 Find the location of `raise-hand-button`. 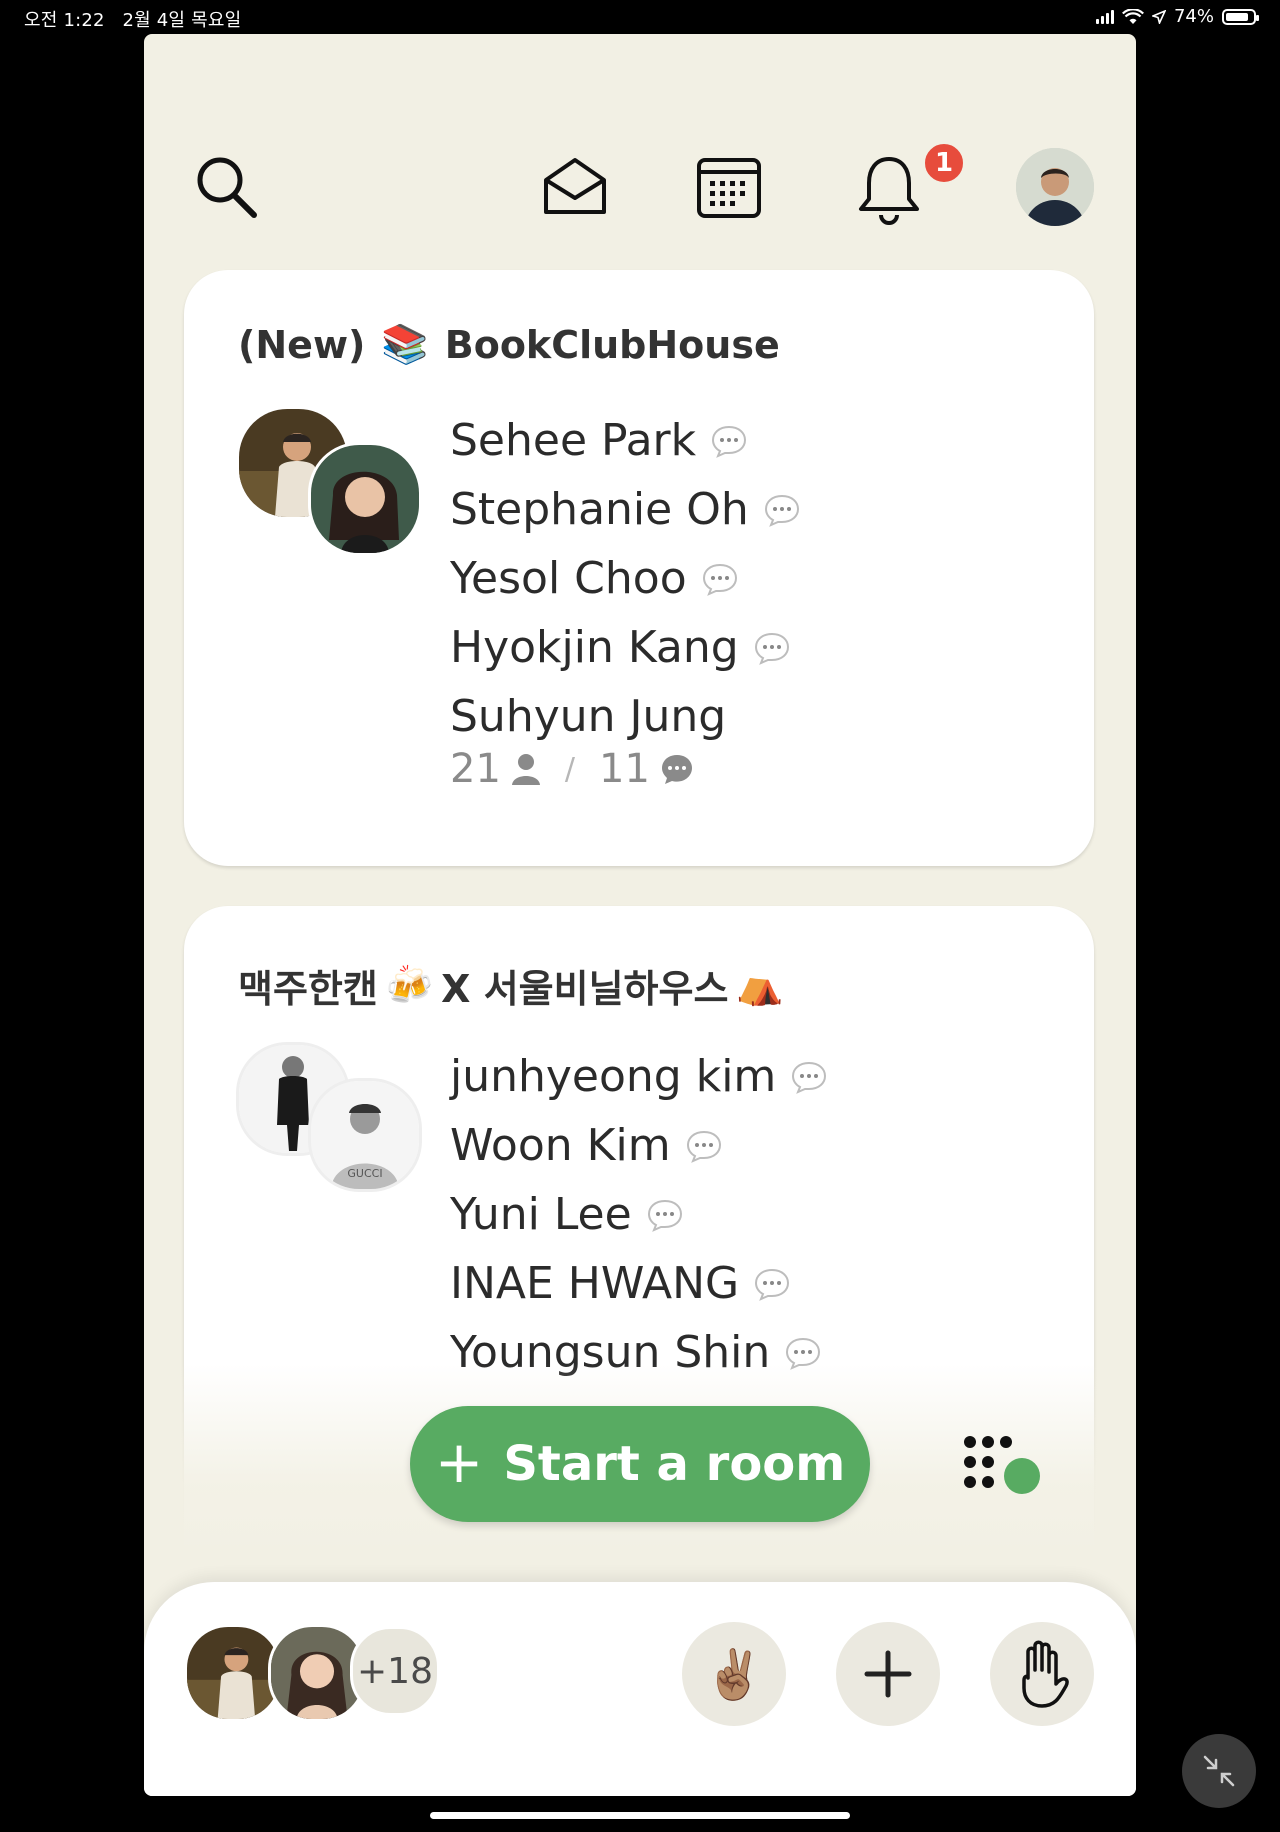

raise-hand-button is located at coordinates (1042, 1674).